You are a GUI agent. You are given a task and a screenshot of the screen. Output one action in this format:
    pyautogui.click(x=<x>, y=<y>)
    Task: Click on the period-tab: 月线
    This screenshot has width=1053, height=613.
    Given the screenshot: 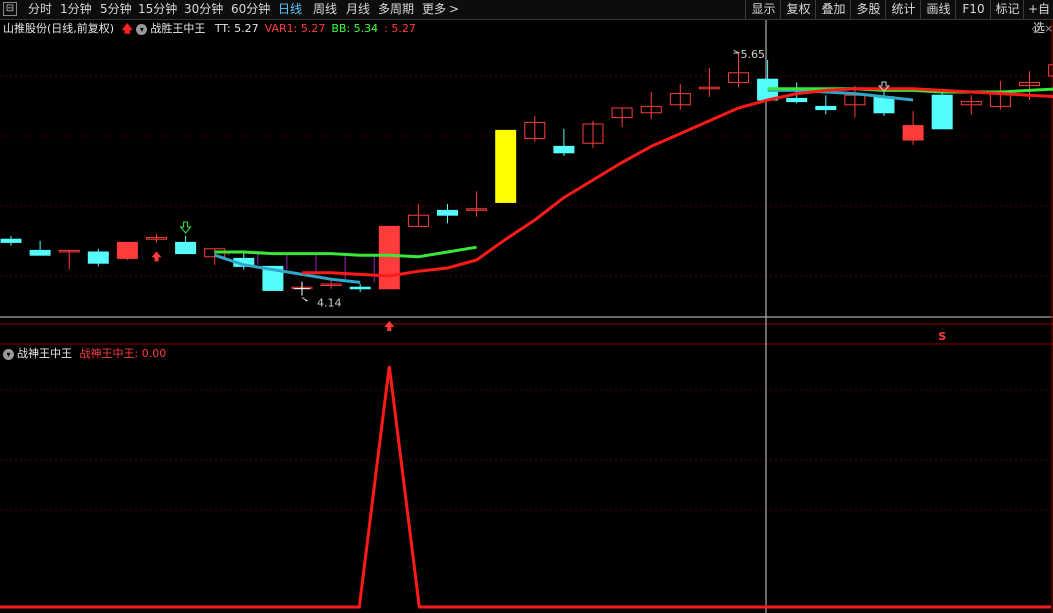 What is the action you would take?
    pyautogui.click(x=358, y=9)
    